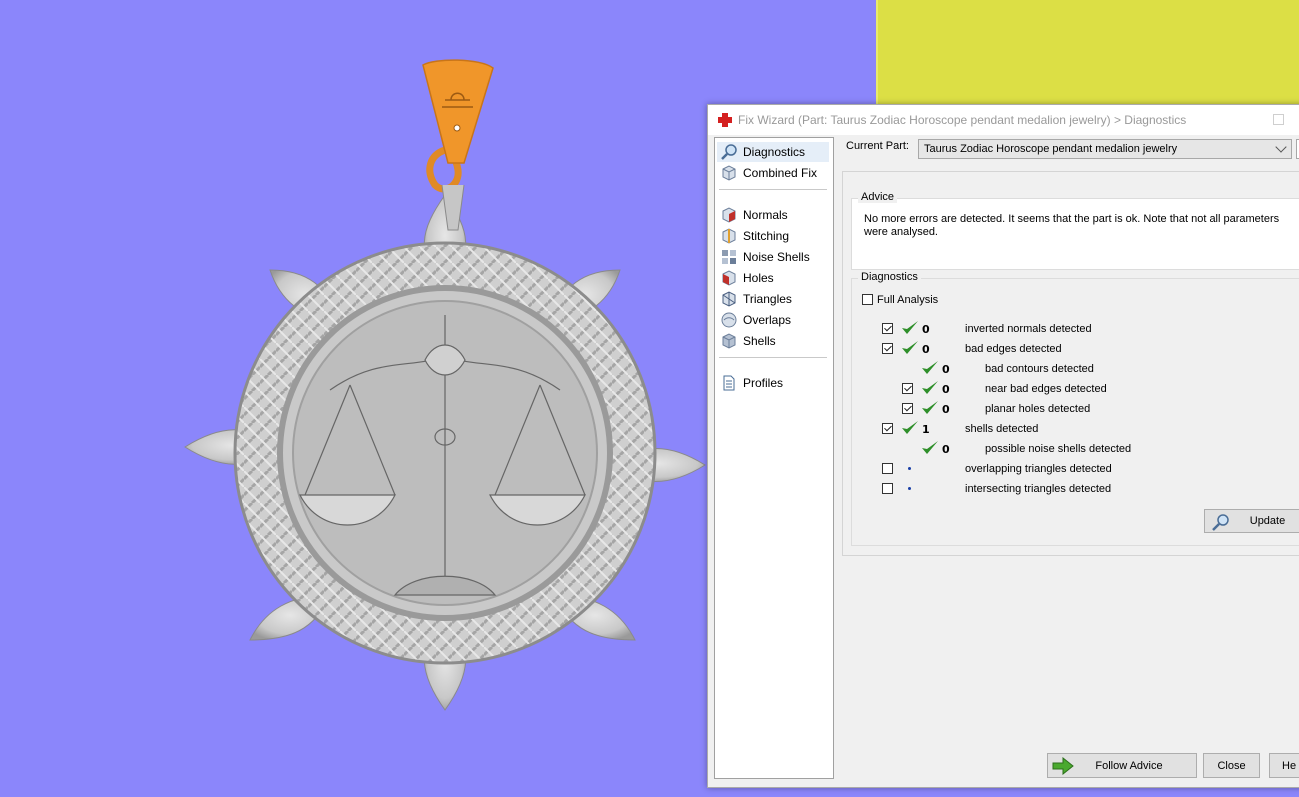 The width and height of the screenshot is (1299, 797). I want to click on nav-item-label: Normals, so click(765, 215).